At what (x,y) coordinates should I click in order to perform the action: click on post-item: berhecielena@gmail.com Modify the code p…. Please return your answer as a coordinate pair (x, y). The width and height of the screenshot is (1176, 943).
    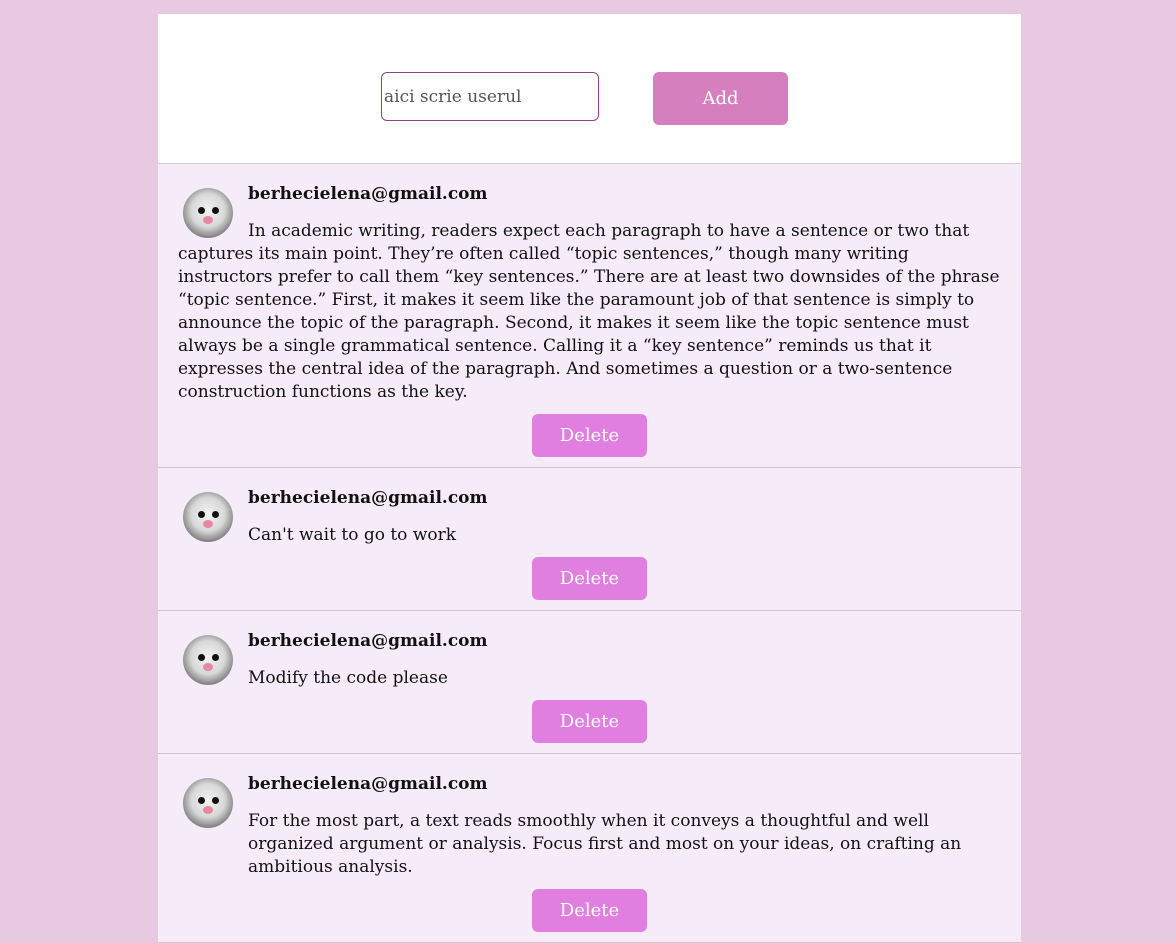
    Looking at the image, I should click on (589, 682).